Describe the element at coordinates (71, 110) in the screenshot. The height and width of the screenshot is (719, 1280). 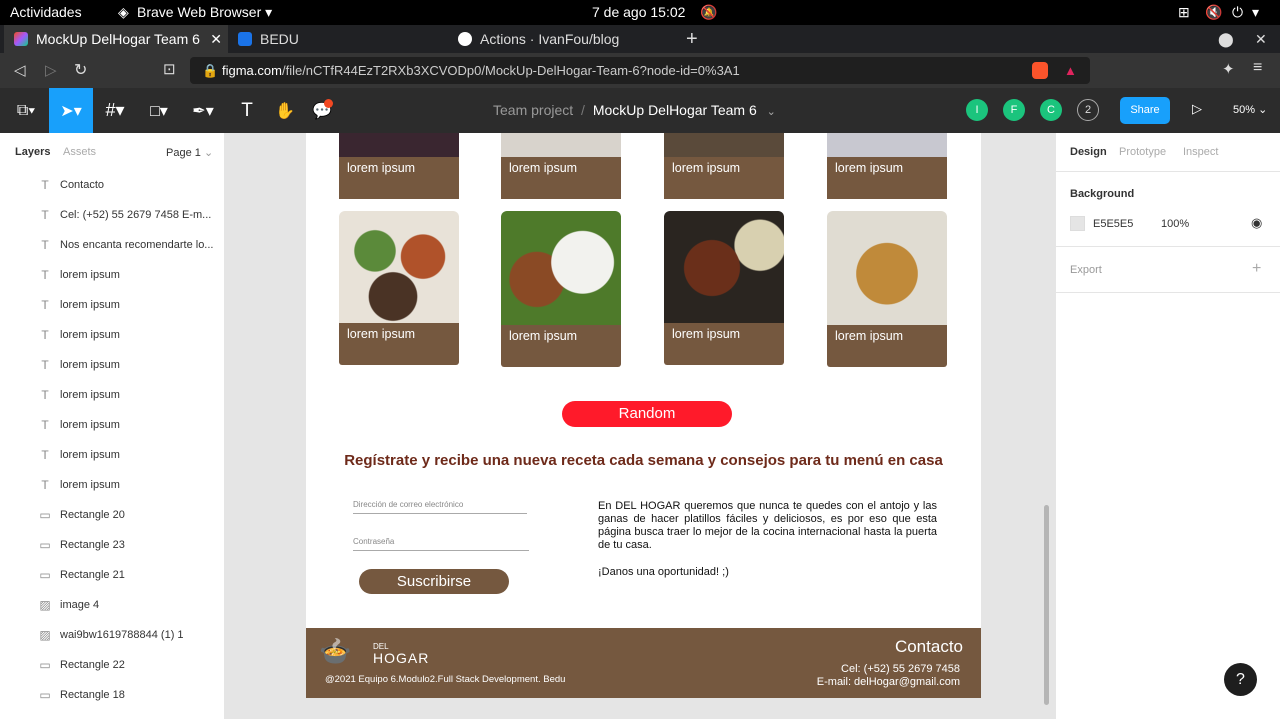
I see `move-tool-icon: ➤▾` at that location.